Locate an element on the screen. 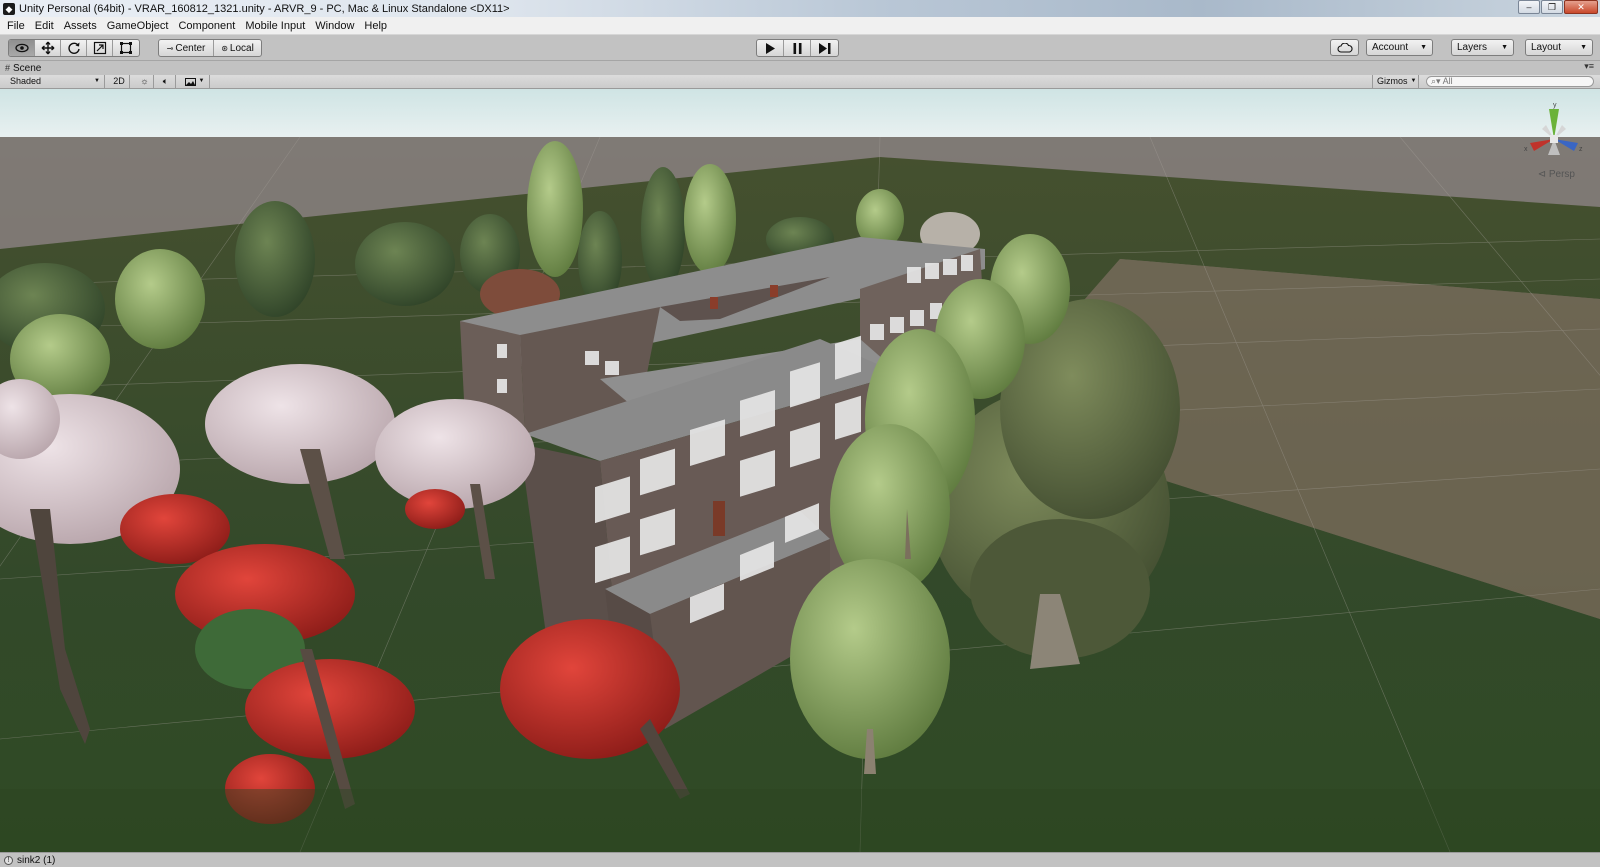 This screenshot has height=867, width=1600. status-bar: ! sink2 (1) is located at coordinates (800, 859).